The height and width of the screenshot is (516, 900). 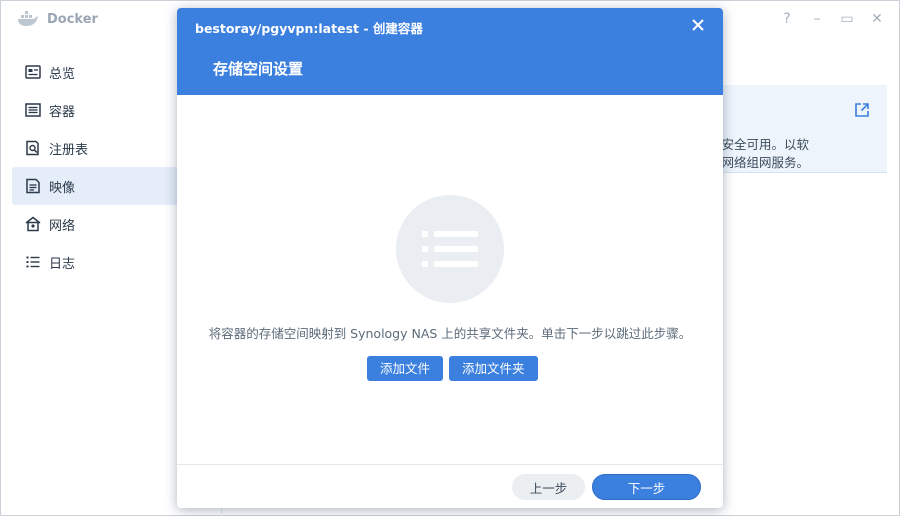 What do you see at coordinates (69, 150) in the screenshot?
I see `sidebar-item-label: 注册表` at bounding box center [69, 150].